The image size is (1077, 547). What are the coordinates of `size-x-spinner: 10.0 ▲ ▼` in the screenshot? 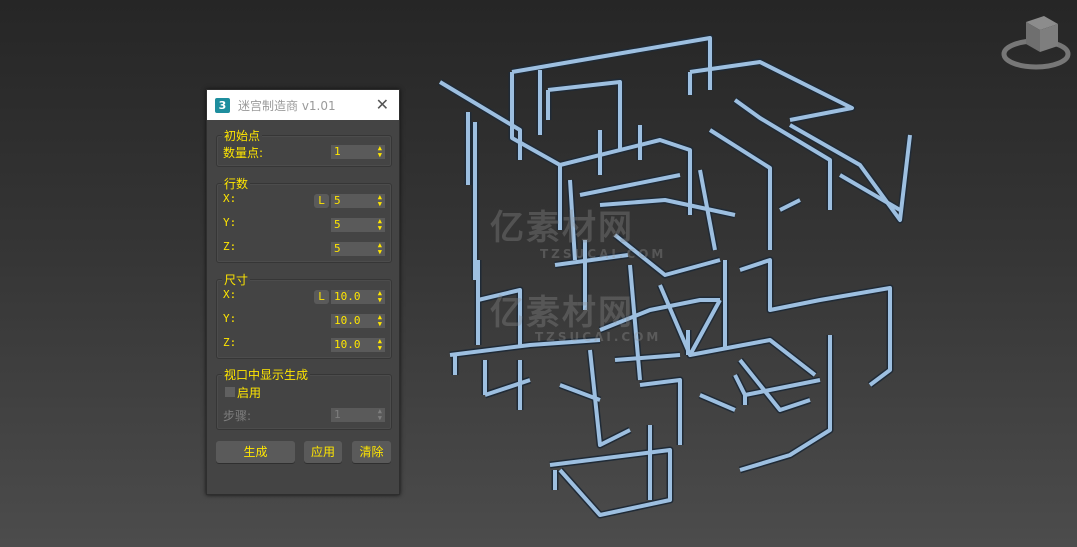 It's located at (358, 297).